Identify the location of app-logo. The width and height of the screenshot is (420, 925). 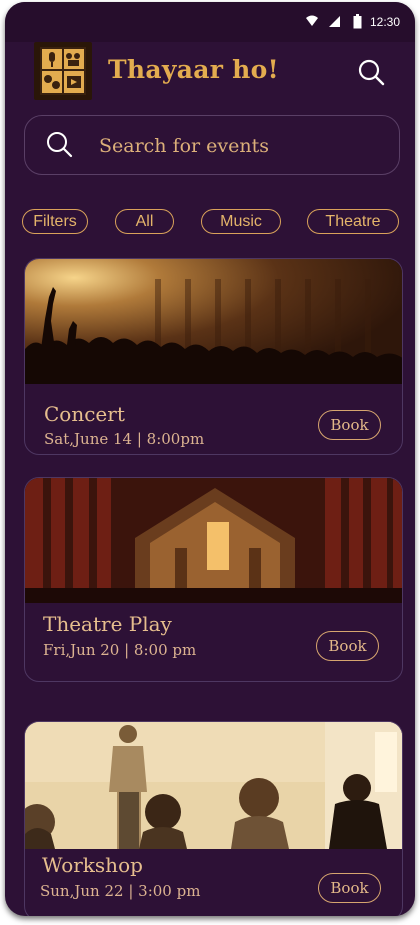
(63, 71).